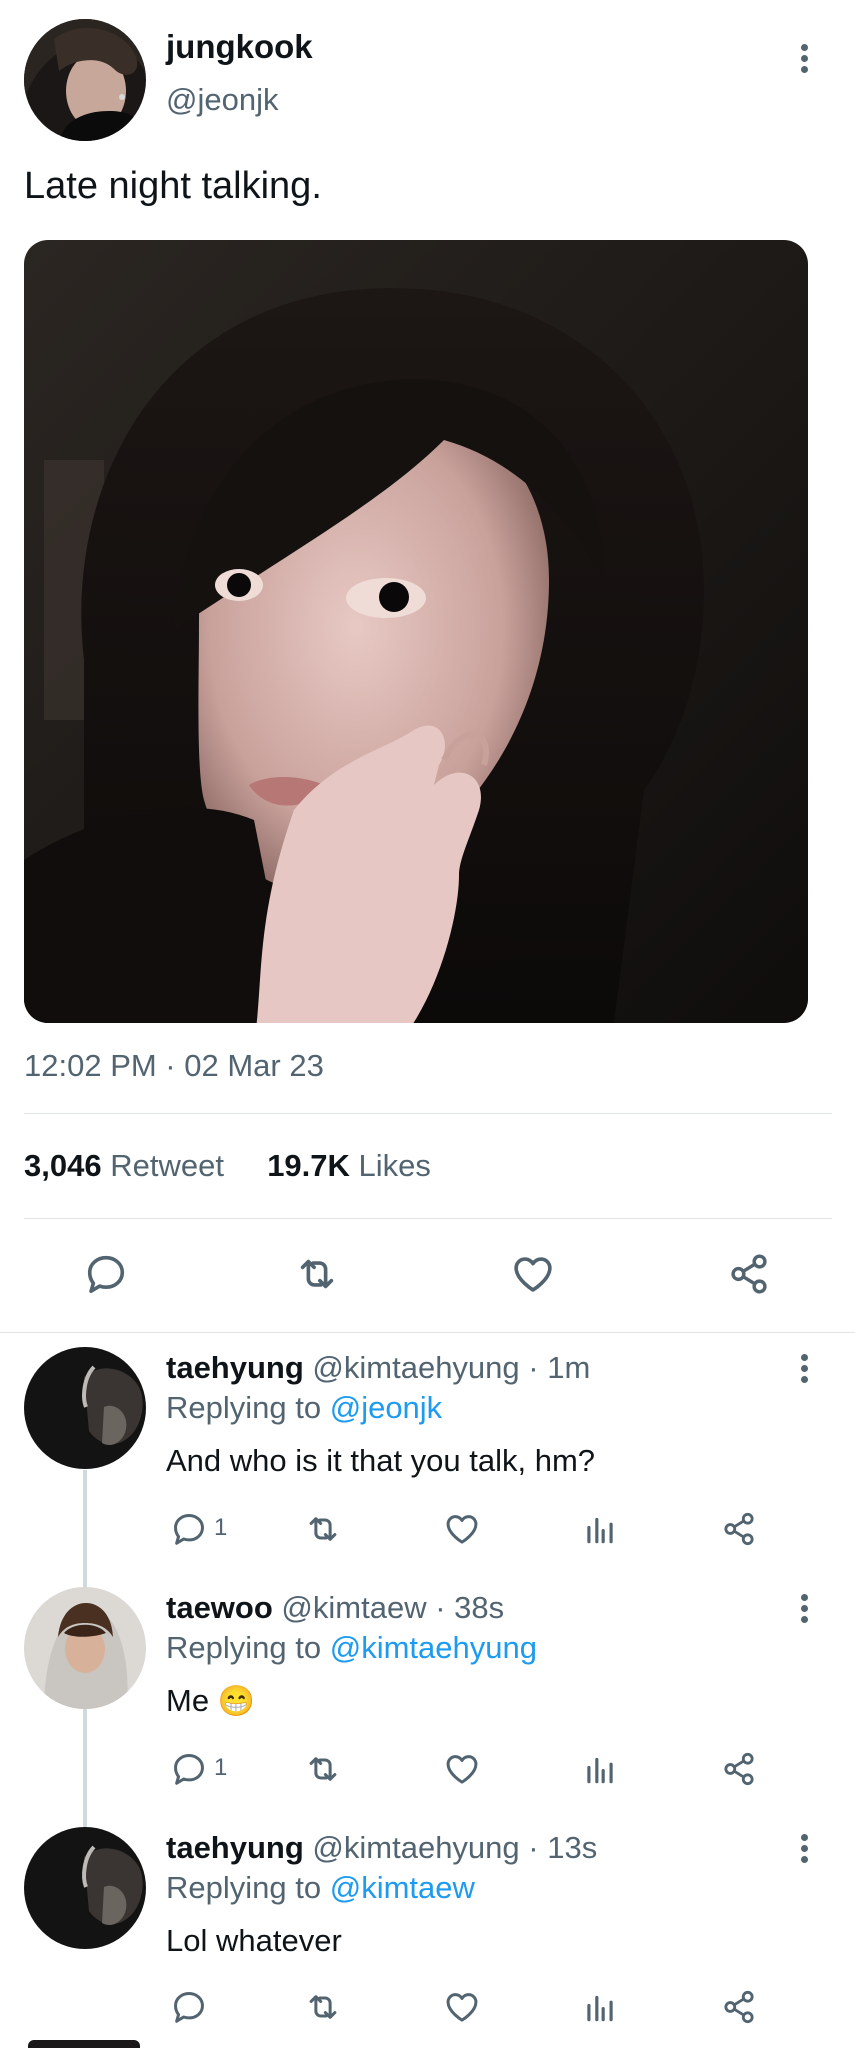 The image size is (855, 2048). Describe the element at coordinates (84, 2044) in the screenshot. I see `next-reply-avatar` at that location.